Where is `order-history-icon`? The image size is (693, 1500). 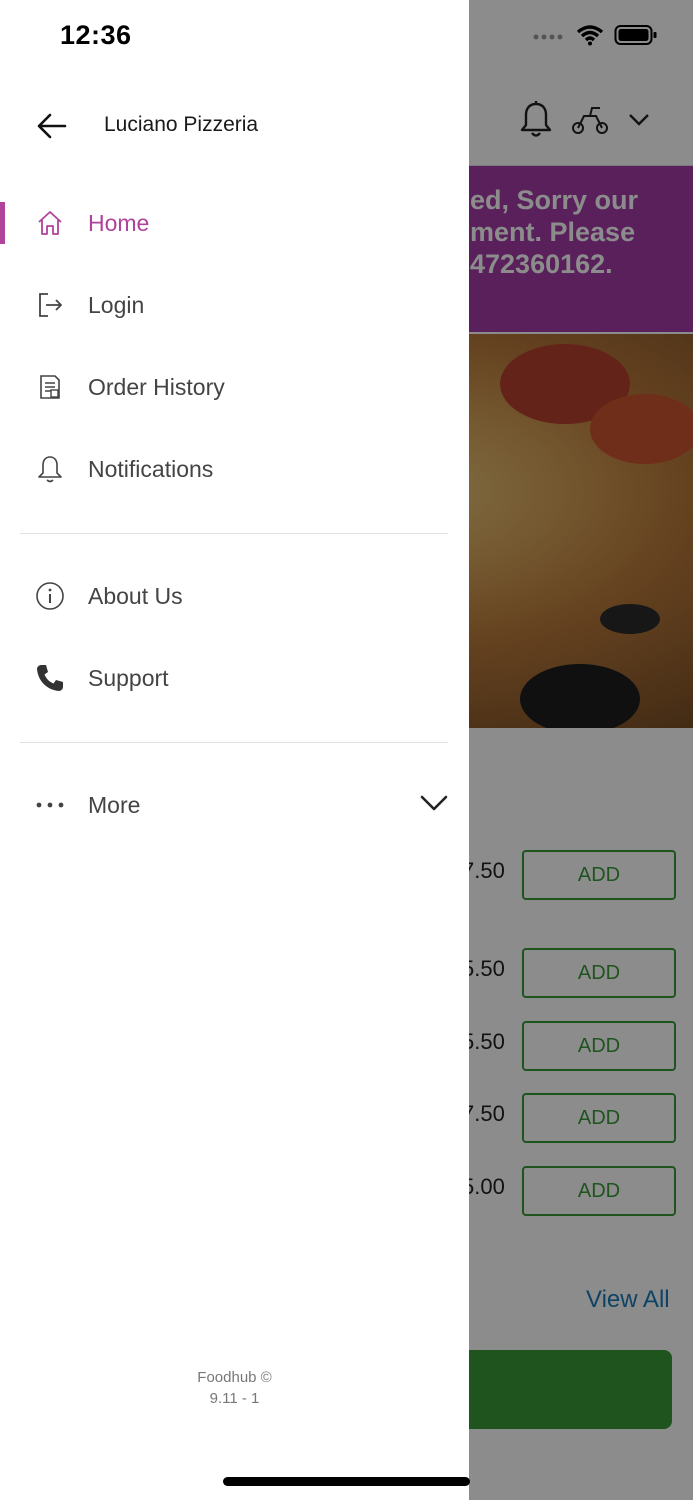 order-history-icon is located at coordinates (50, 387).